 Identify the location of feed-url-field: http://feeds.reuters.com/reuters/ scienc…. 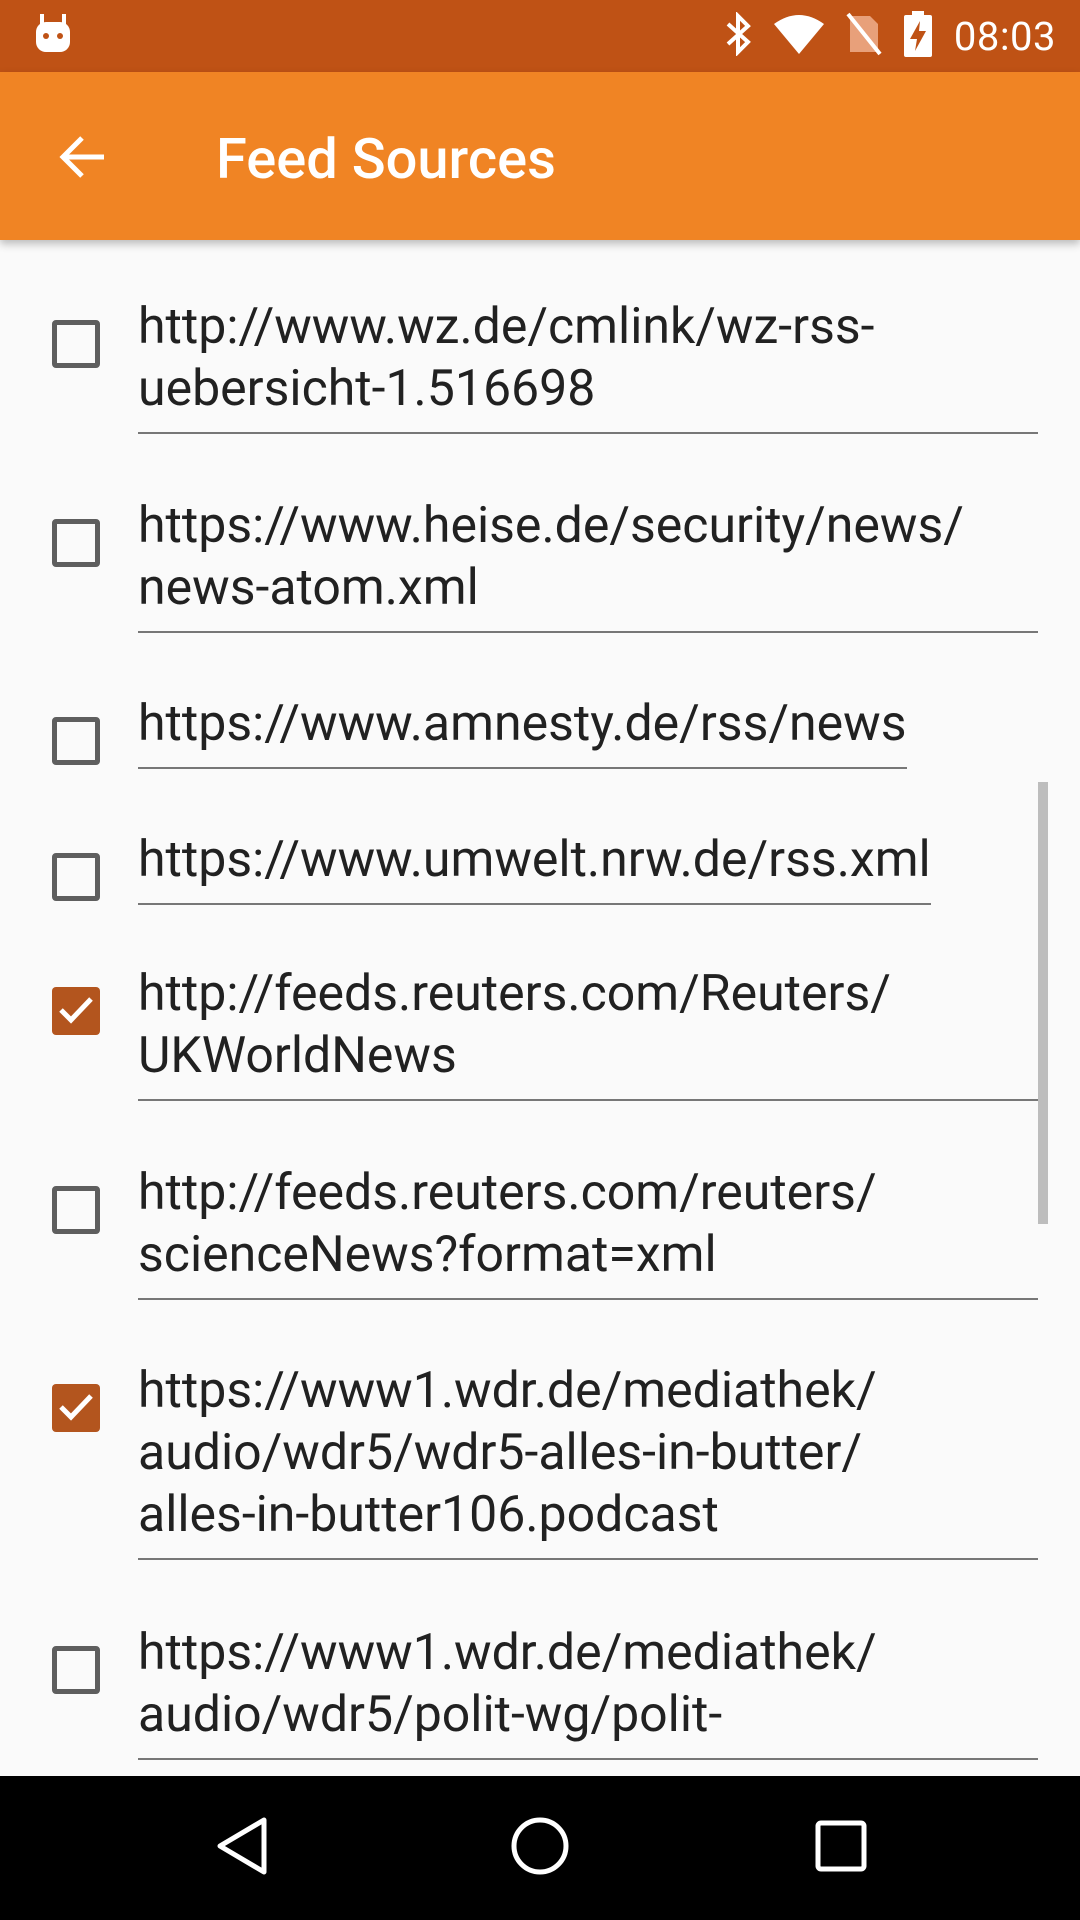
(588, 1231).